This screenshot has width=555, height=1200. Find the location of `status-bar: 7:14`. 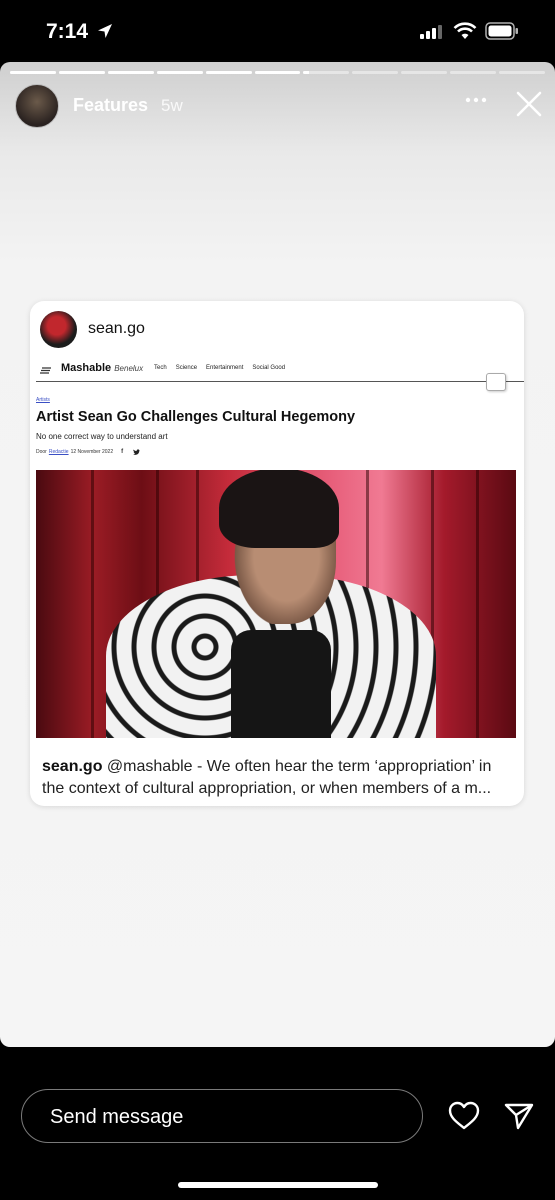

status-bar: 7:14 is located at coordinates (277, 31).